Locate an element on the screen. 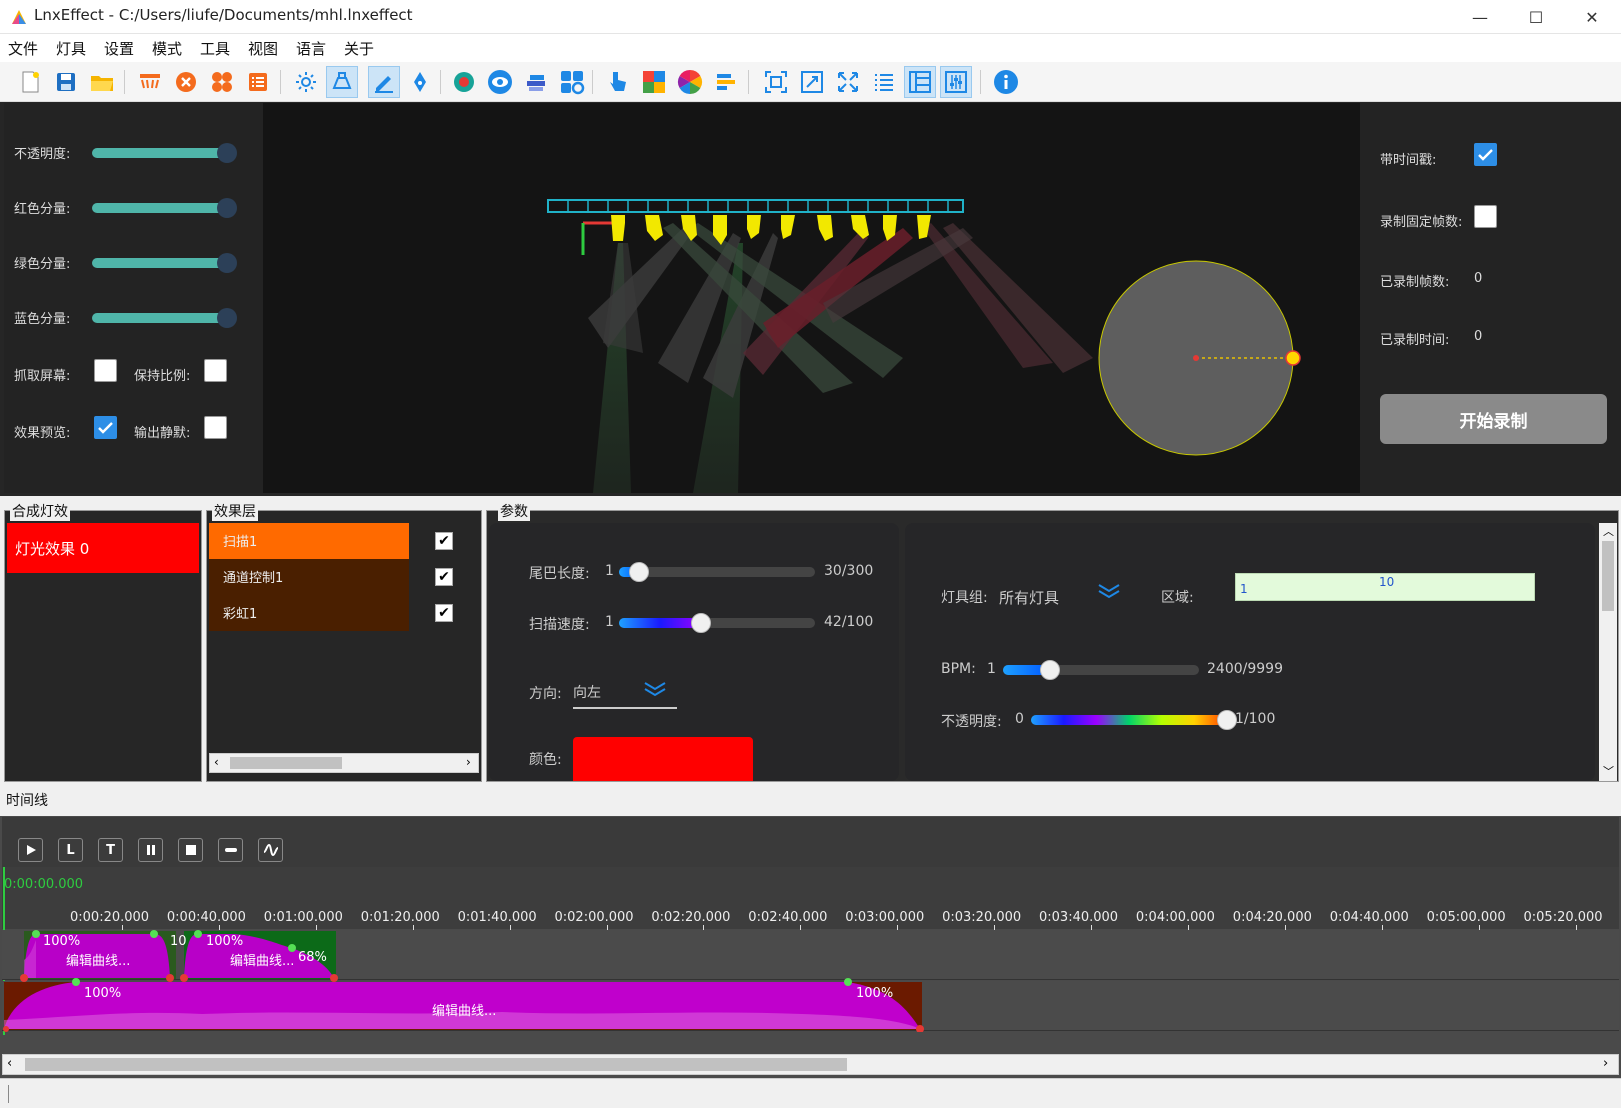 This screenshot has height=1108, width=1621. tail-length-handle is located at coordinates (638, 572).